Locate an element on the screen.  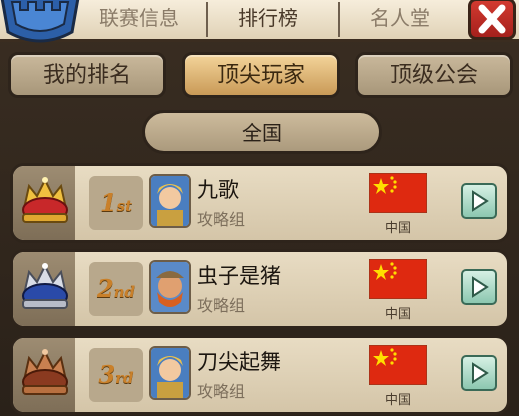
castle-shield-logo-icon is located at coordinates (40, 21).